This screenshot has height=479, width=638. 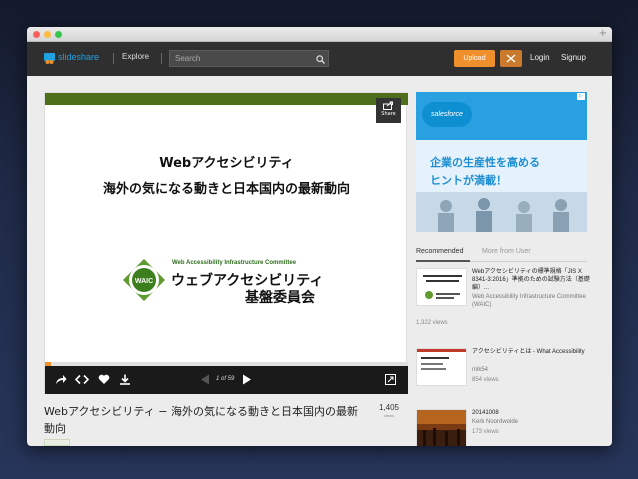 What do you see at coordinates (82, 379) in the screenshot?
I see `embed-code-icon` at bounding box center [82, 379].